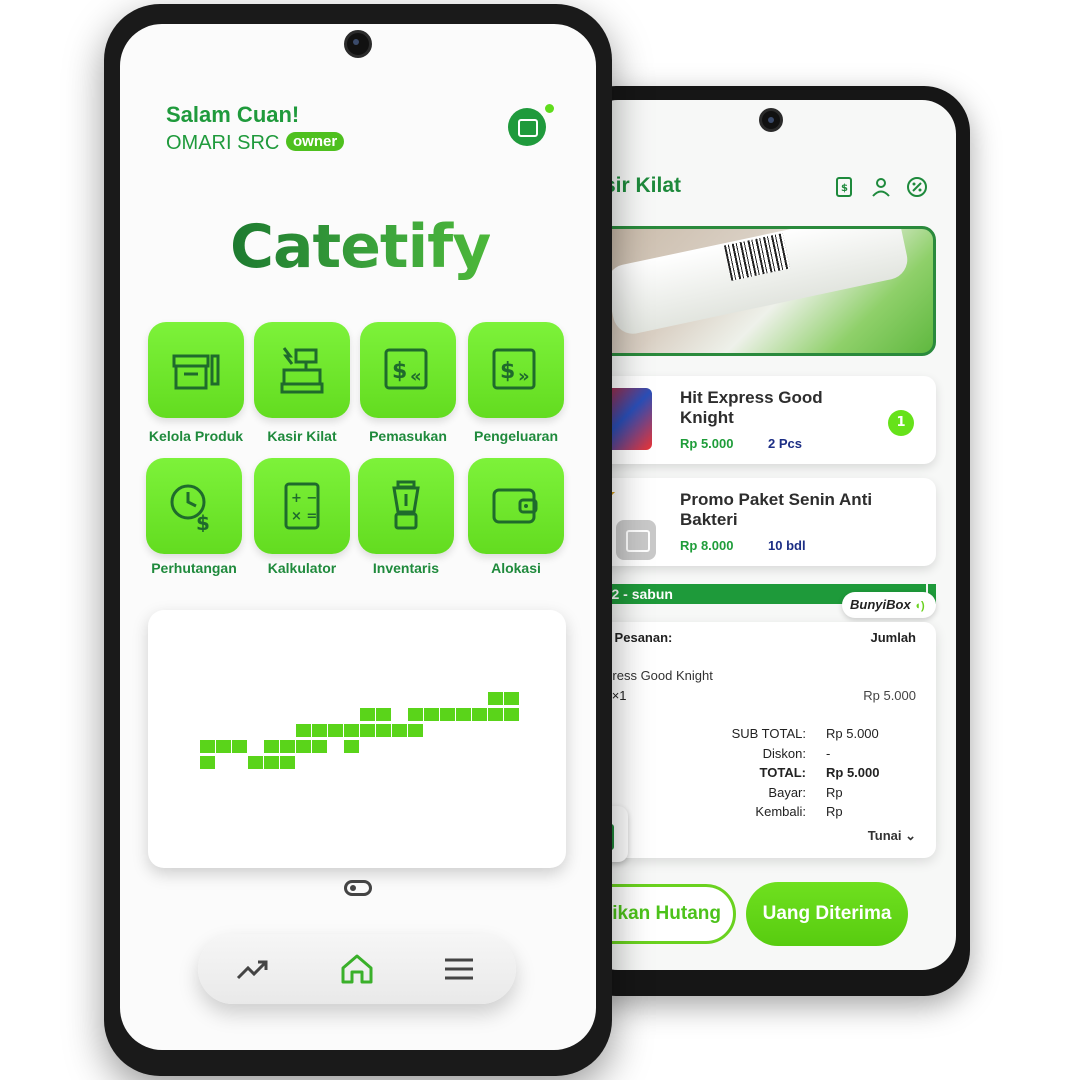 The height and width of the screenshot is (1080, 1080). What do you see at coordinates (516, 436) in the screenshot?
I see `menu-label-pengeluaran: Pengeluaran` at bounding box center [516, 436].